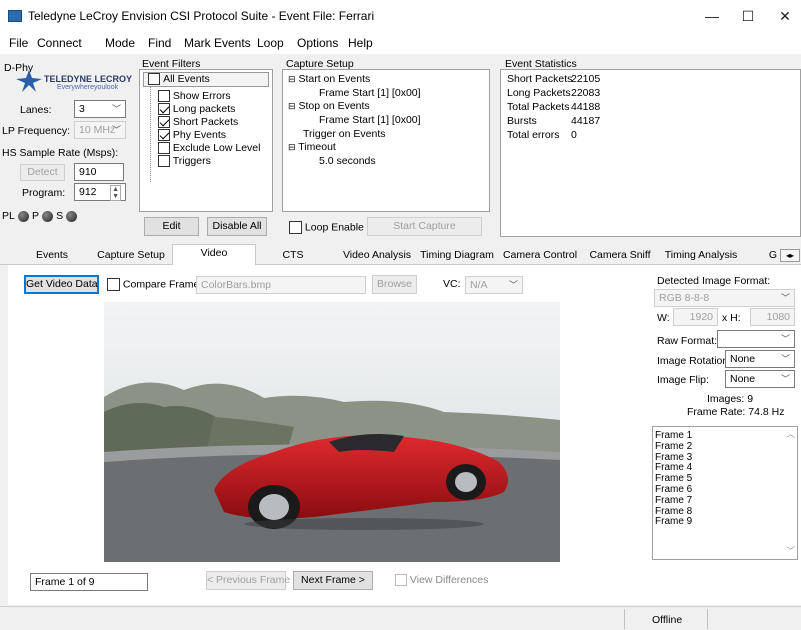 The height and width of the screenshot is (630, 801). What do you see at coordinates (100, 192) in the screenshot?
I see `program-stepper: 912 ▲ ▼` at bounding box center [100, 192].